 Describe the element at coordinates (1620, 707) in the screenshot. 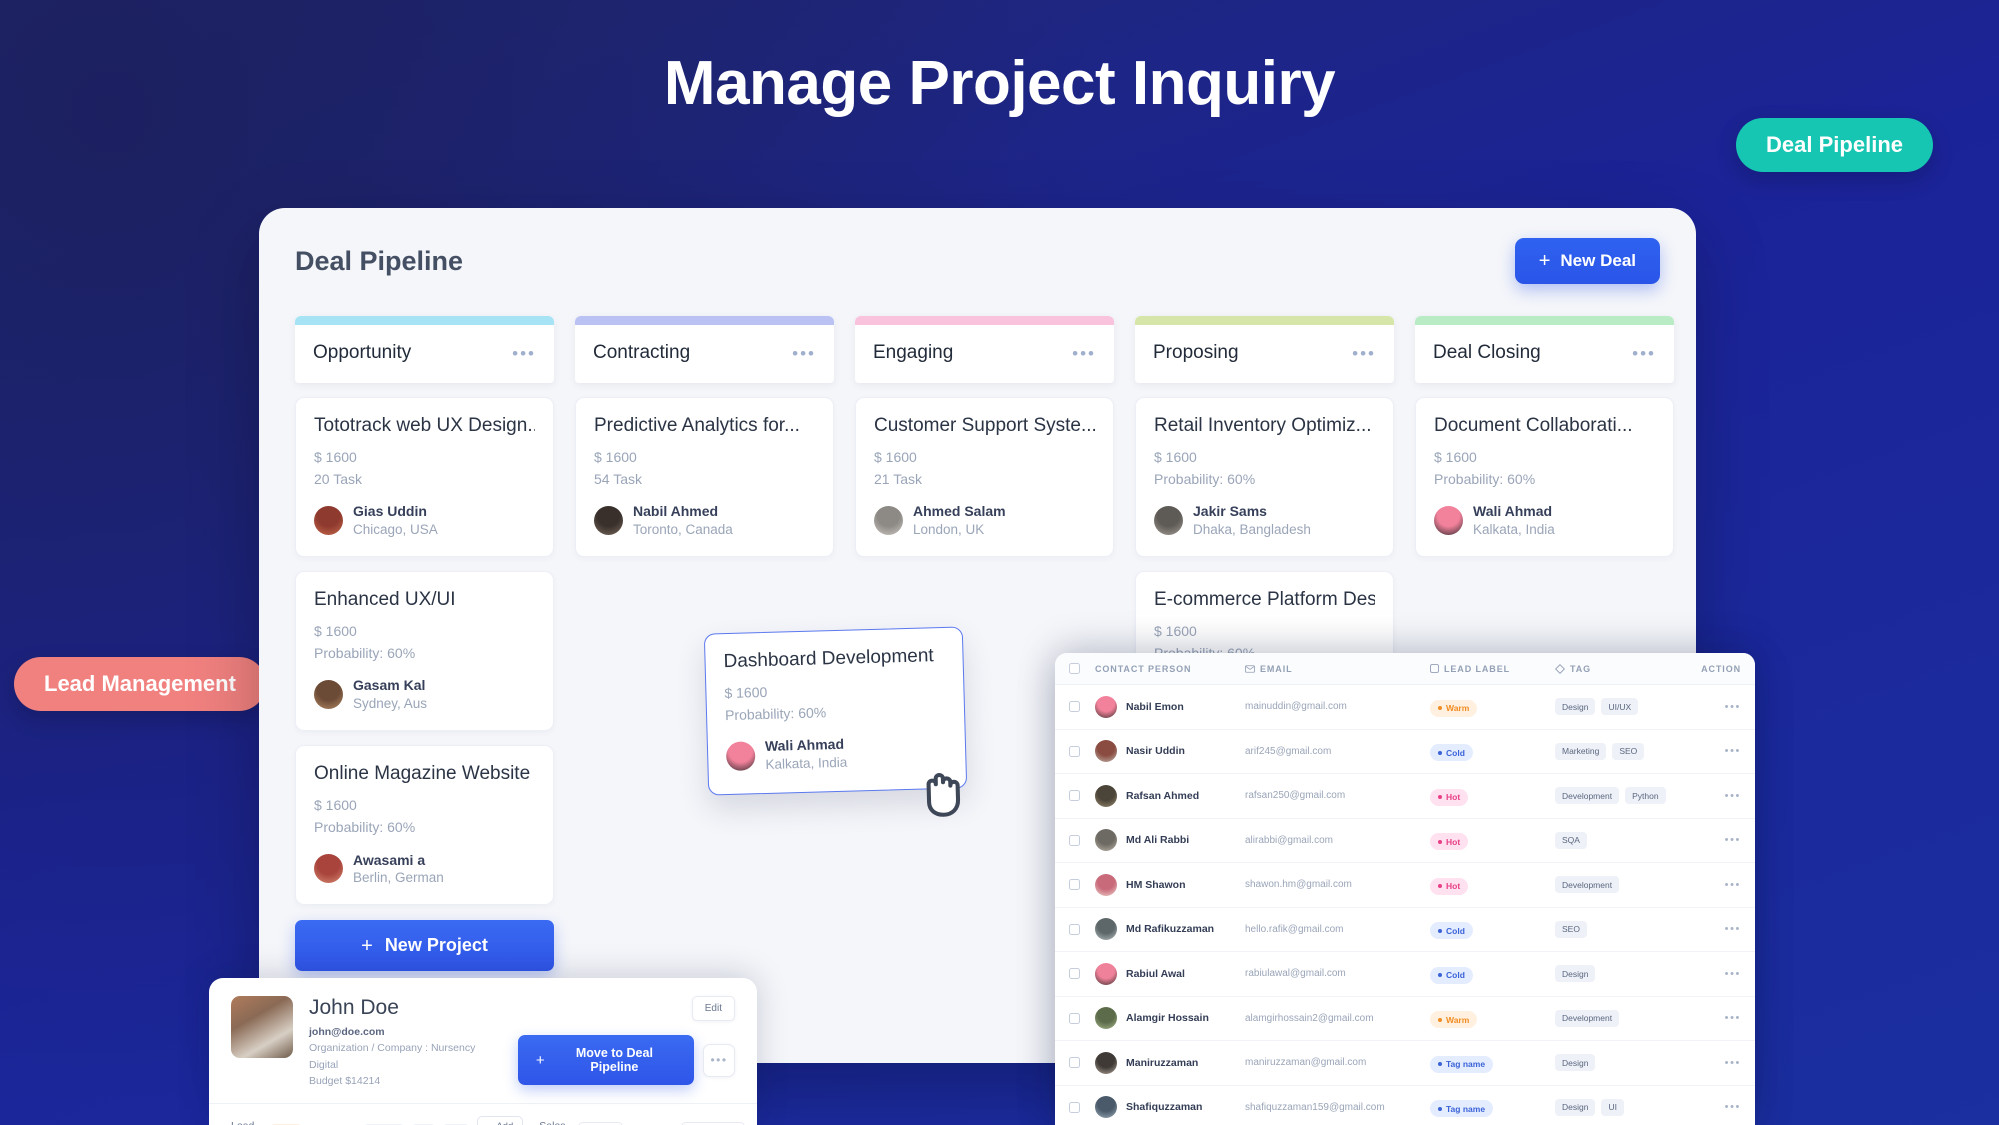

I see `lead-tag: UI/UX` at that location.